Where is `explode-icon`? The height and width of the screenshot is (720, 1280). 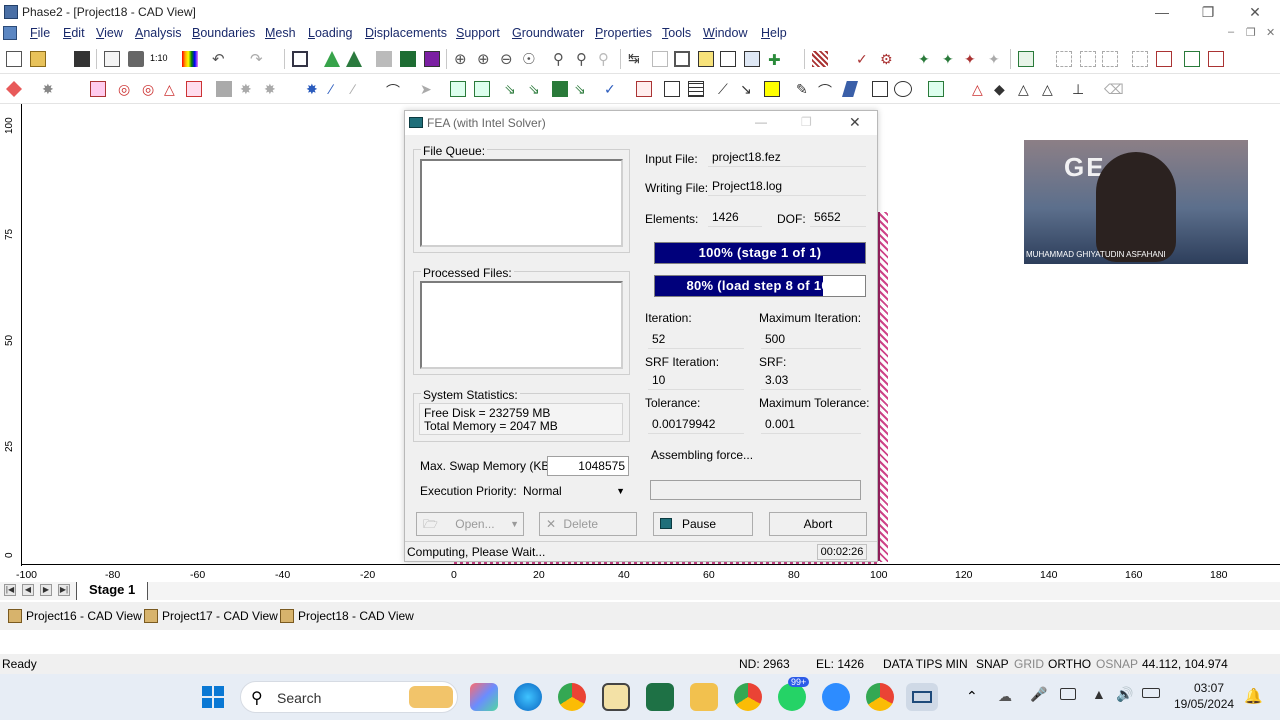 explode-icon is located at coordinates (1164, 59).